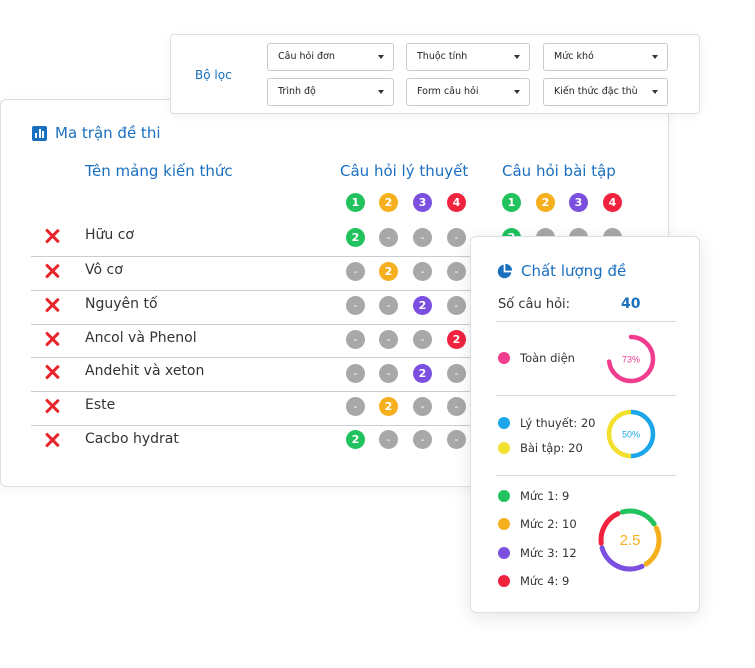 The image size is (755, 668). Describe the element at coordinates (330, 92) in the screenshot. I see `level-select: Trình độ` at that location.